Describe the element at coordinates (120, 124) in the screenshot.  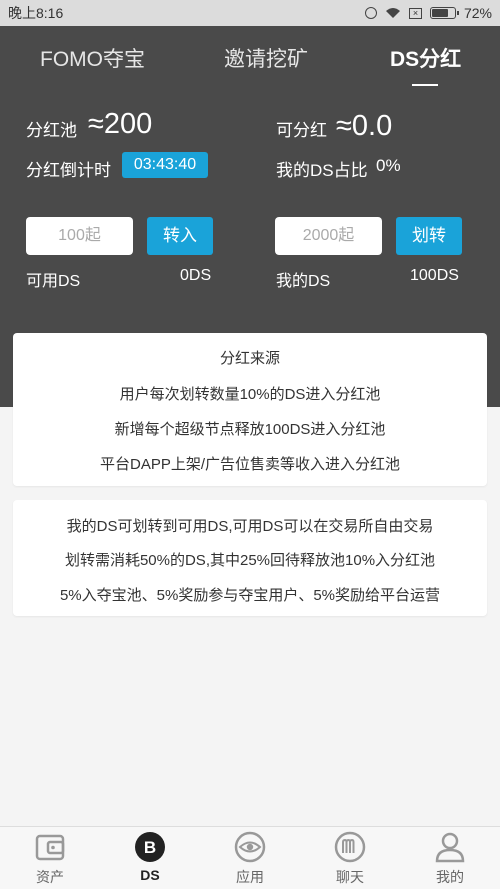
I see `pool-value: ≈200` at that location.